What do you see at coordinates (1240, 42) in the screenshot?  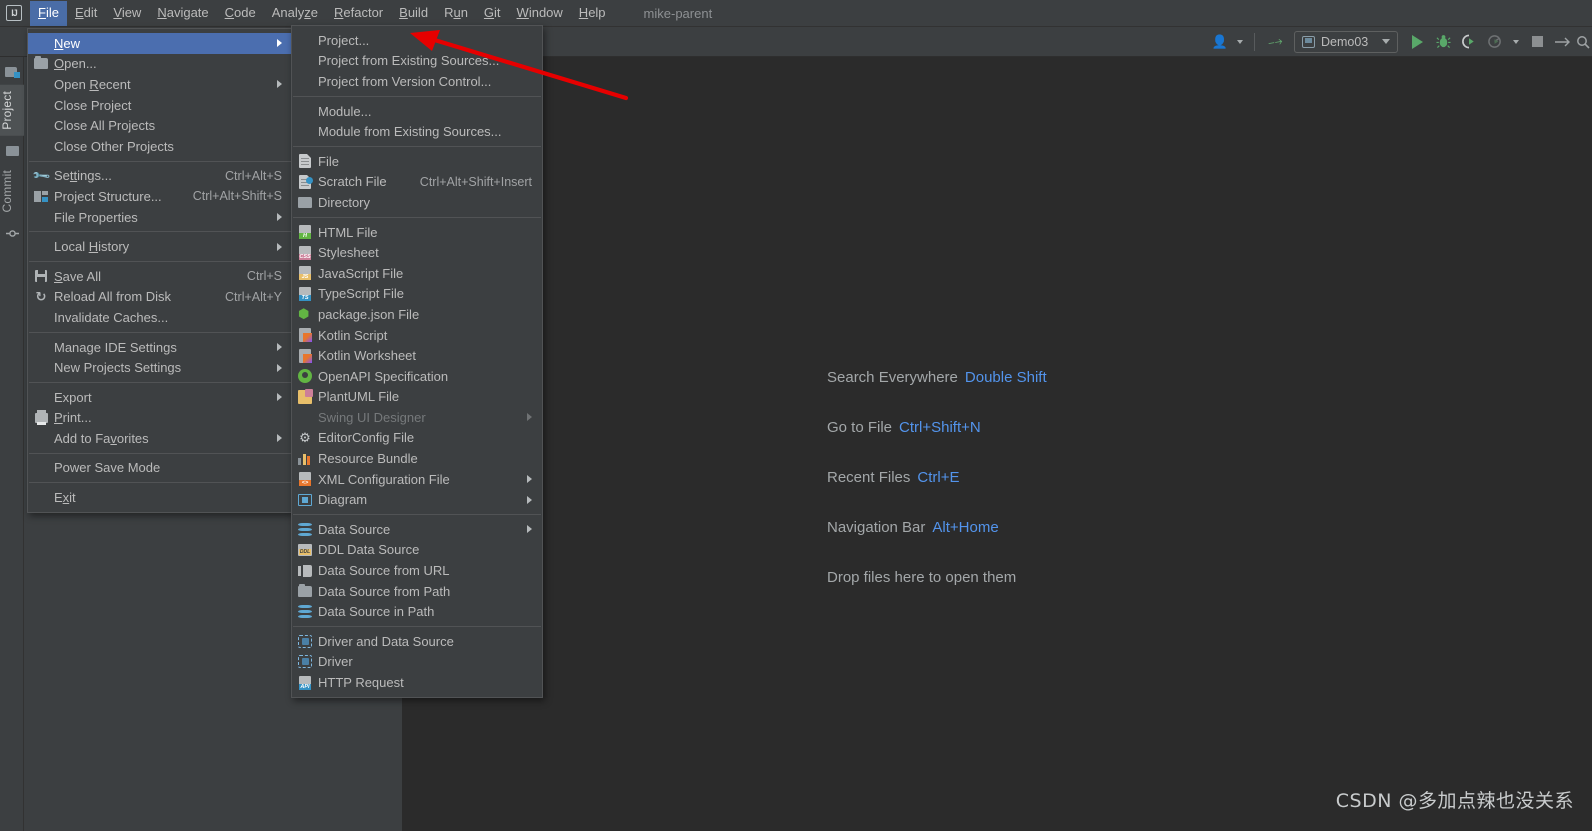 I see `user-avatar-caret-icon` at bounding box center [1240, 42].